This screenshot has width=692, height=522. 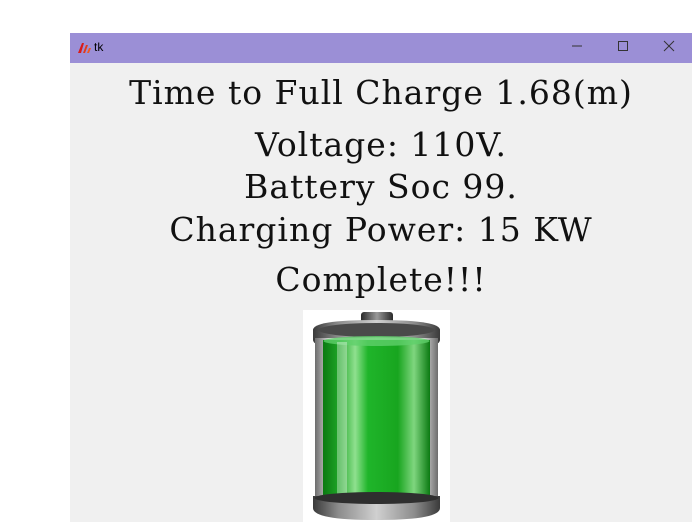 What do you see at coordinates (381, 48) in the screenshot?
I see `title-bar: tk` at bounding box center [381, 48].